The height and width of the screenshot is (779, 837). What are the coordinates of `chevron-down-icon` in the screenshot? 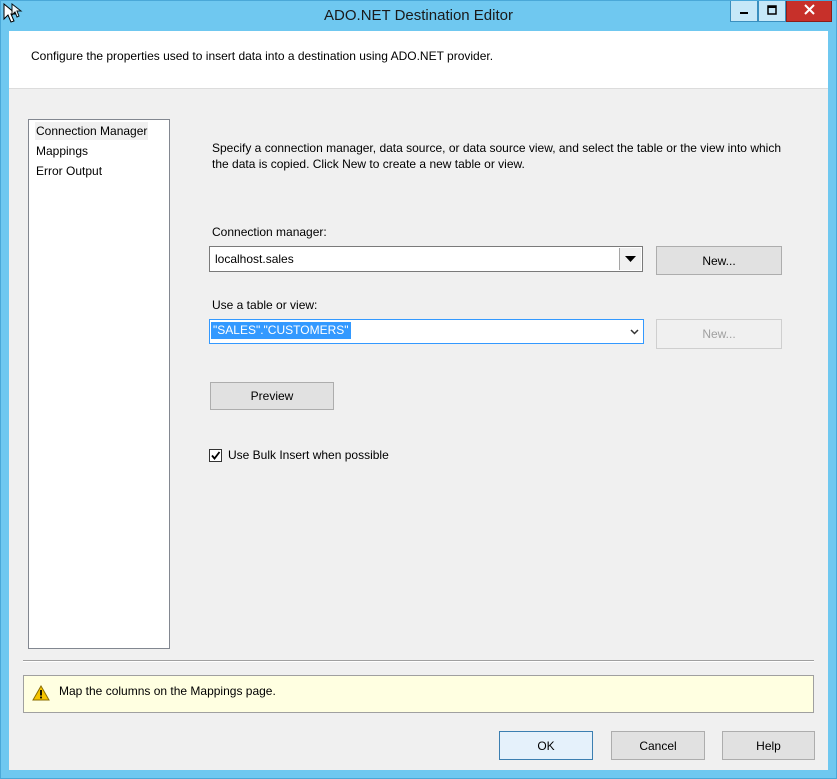 It's located at (634, 331).